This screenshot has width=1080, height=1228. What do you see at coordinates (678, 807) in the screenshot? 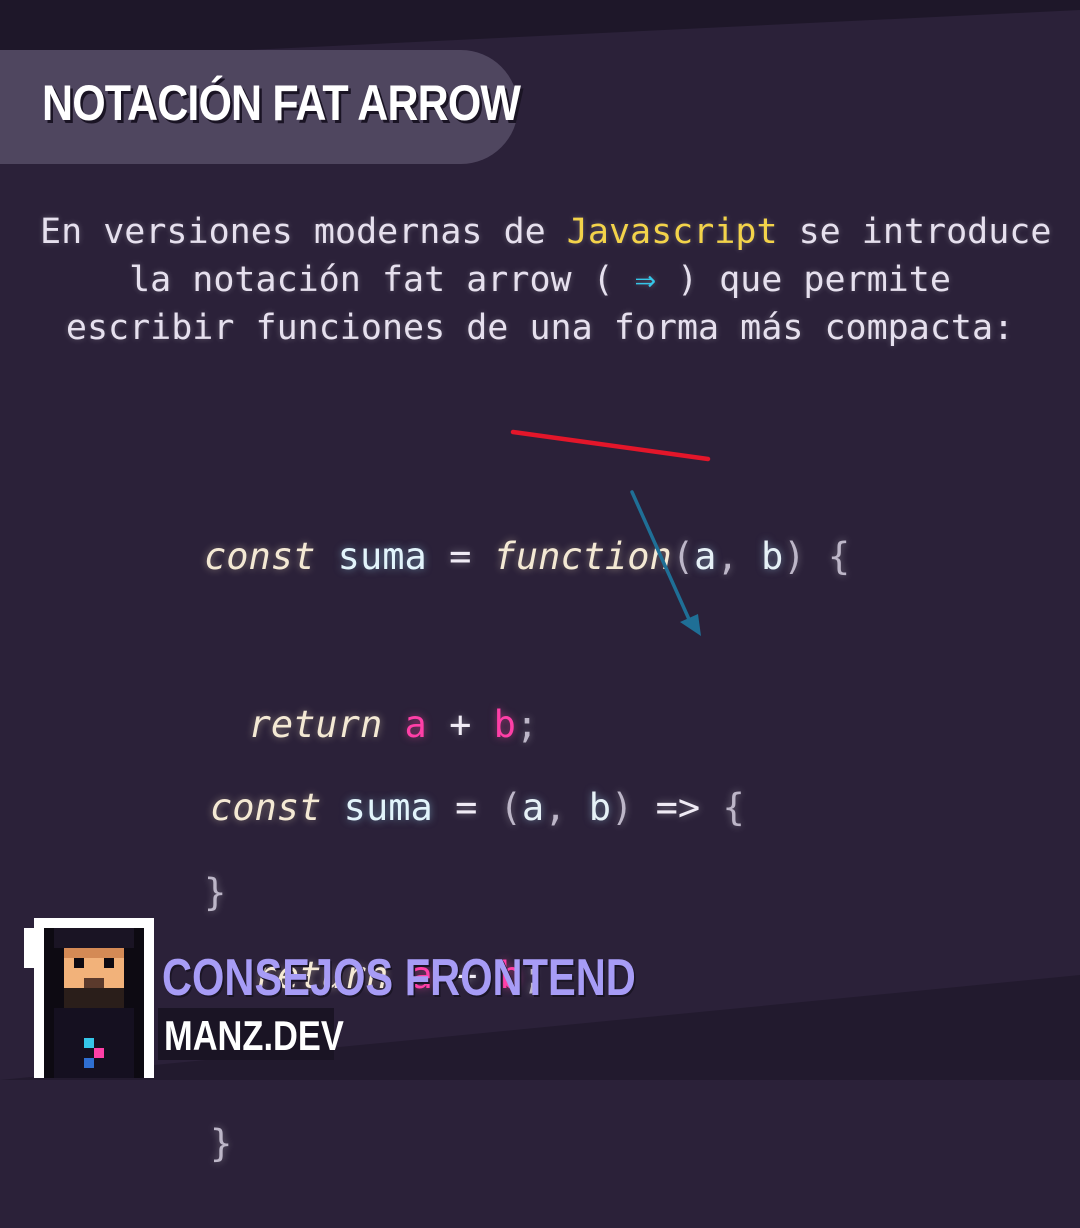
I see `arrow-operator: =>` at bounding box center [678, 807].